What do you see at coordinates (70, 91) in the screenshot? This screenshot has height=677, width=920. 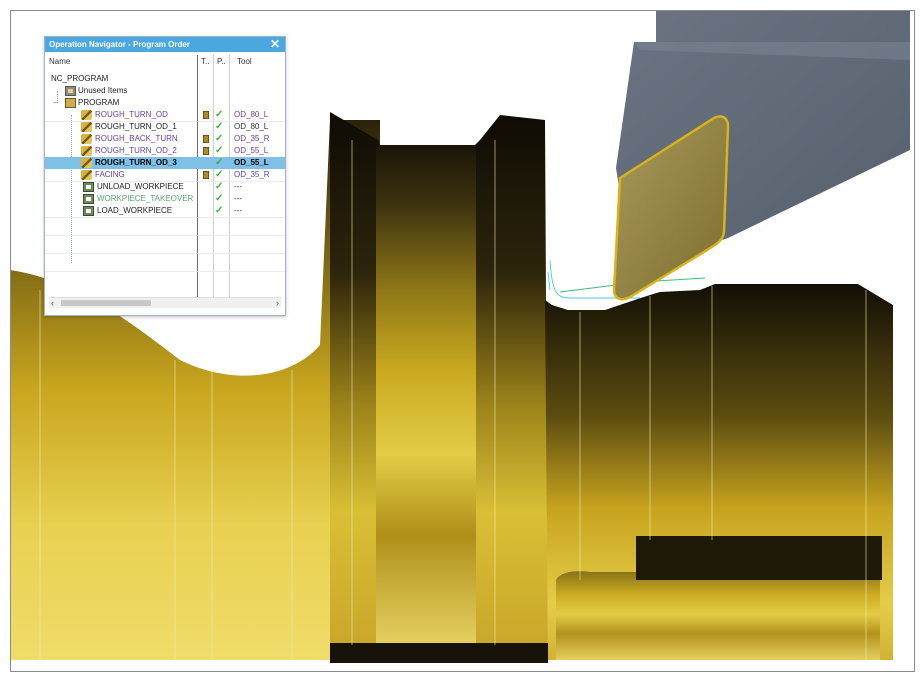 I see `group-icon` at bounding box center [70, 91].